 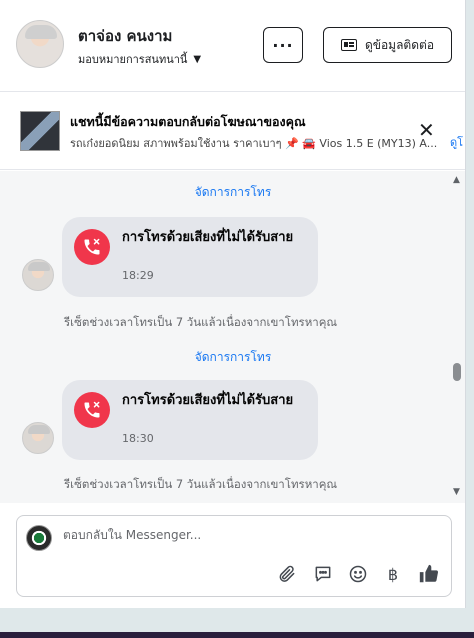 What do you see at coordinates (399, 44) in the screenshot?
I see `view-contact-info-label: ดูข้อมูลติดต่อ` at bounding box center [399, 44].